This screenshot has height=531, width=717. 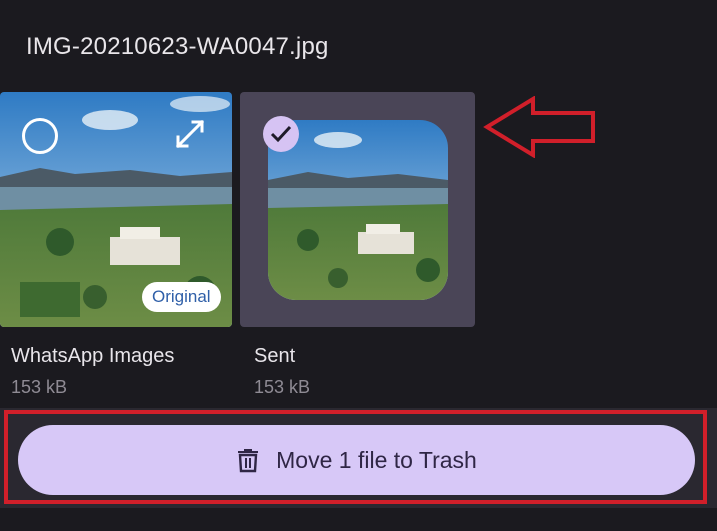 I want to click on move-to-trash-button: Move 1 file to Trash, so click(x=356, y=460).